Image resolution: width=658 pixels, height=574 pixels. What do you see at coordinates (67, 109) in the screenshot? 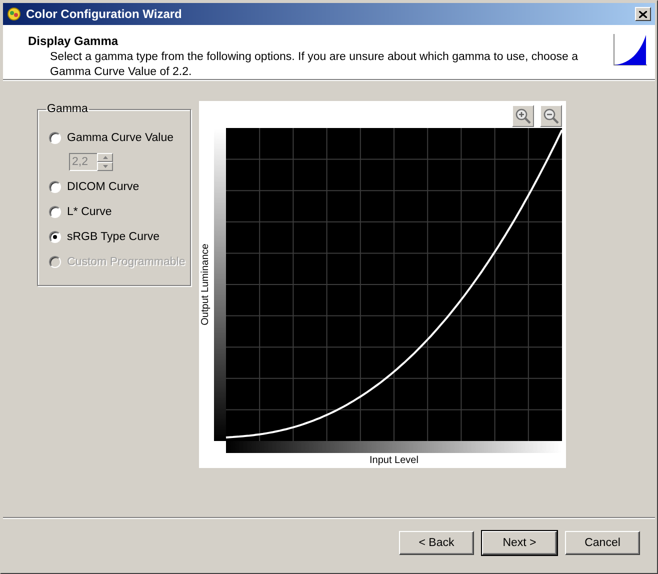
I see `group-label: Gamma` at bounding box center [67, 109].